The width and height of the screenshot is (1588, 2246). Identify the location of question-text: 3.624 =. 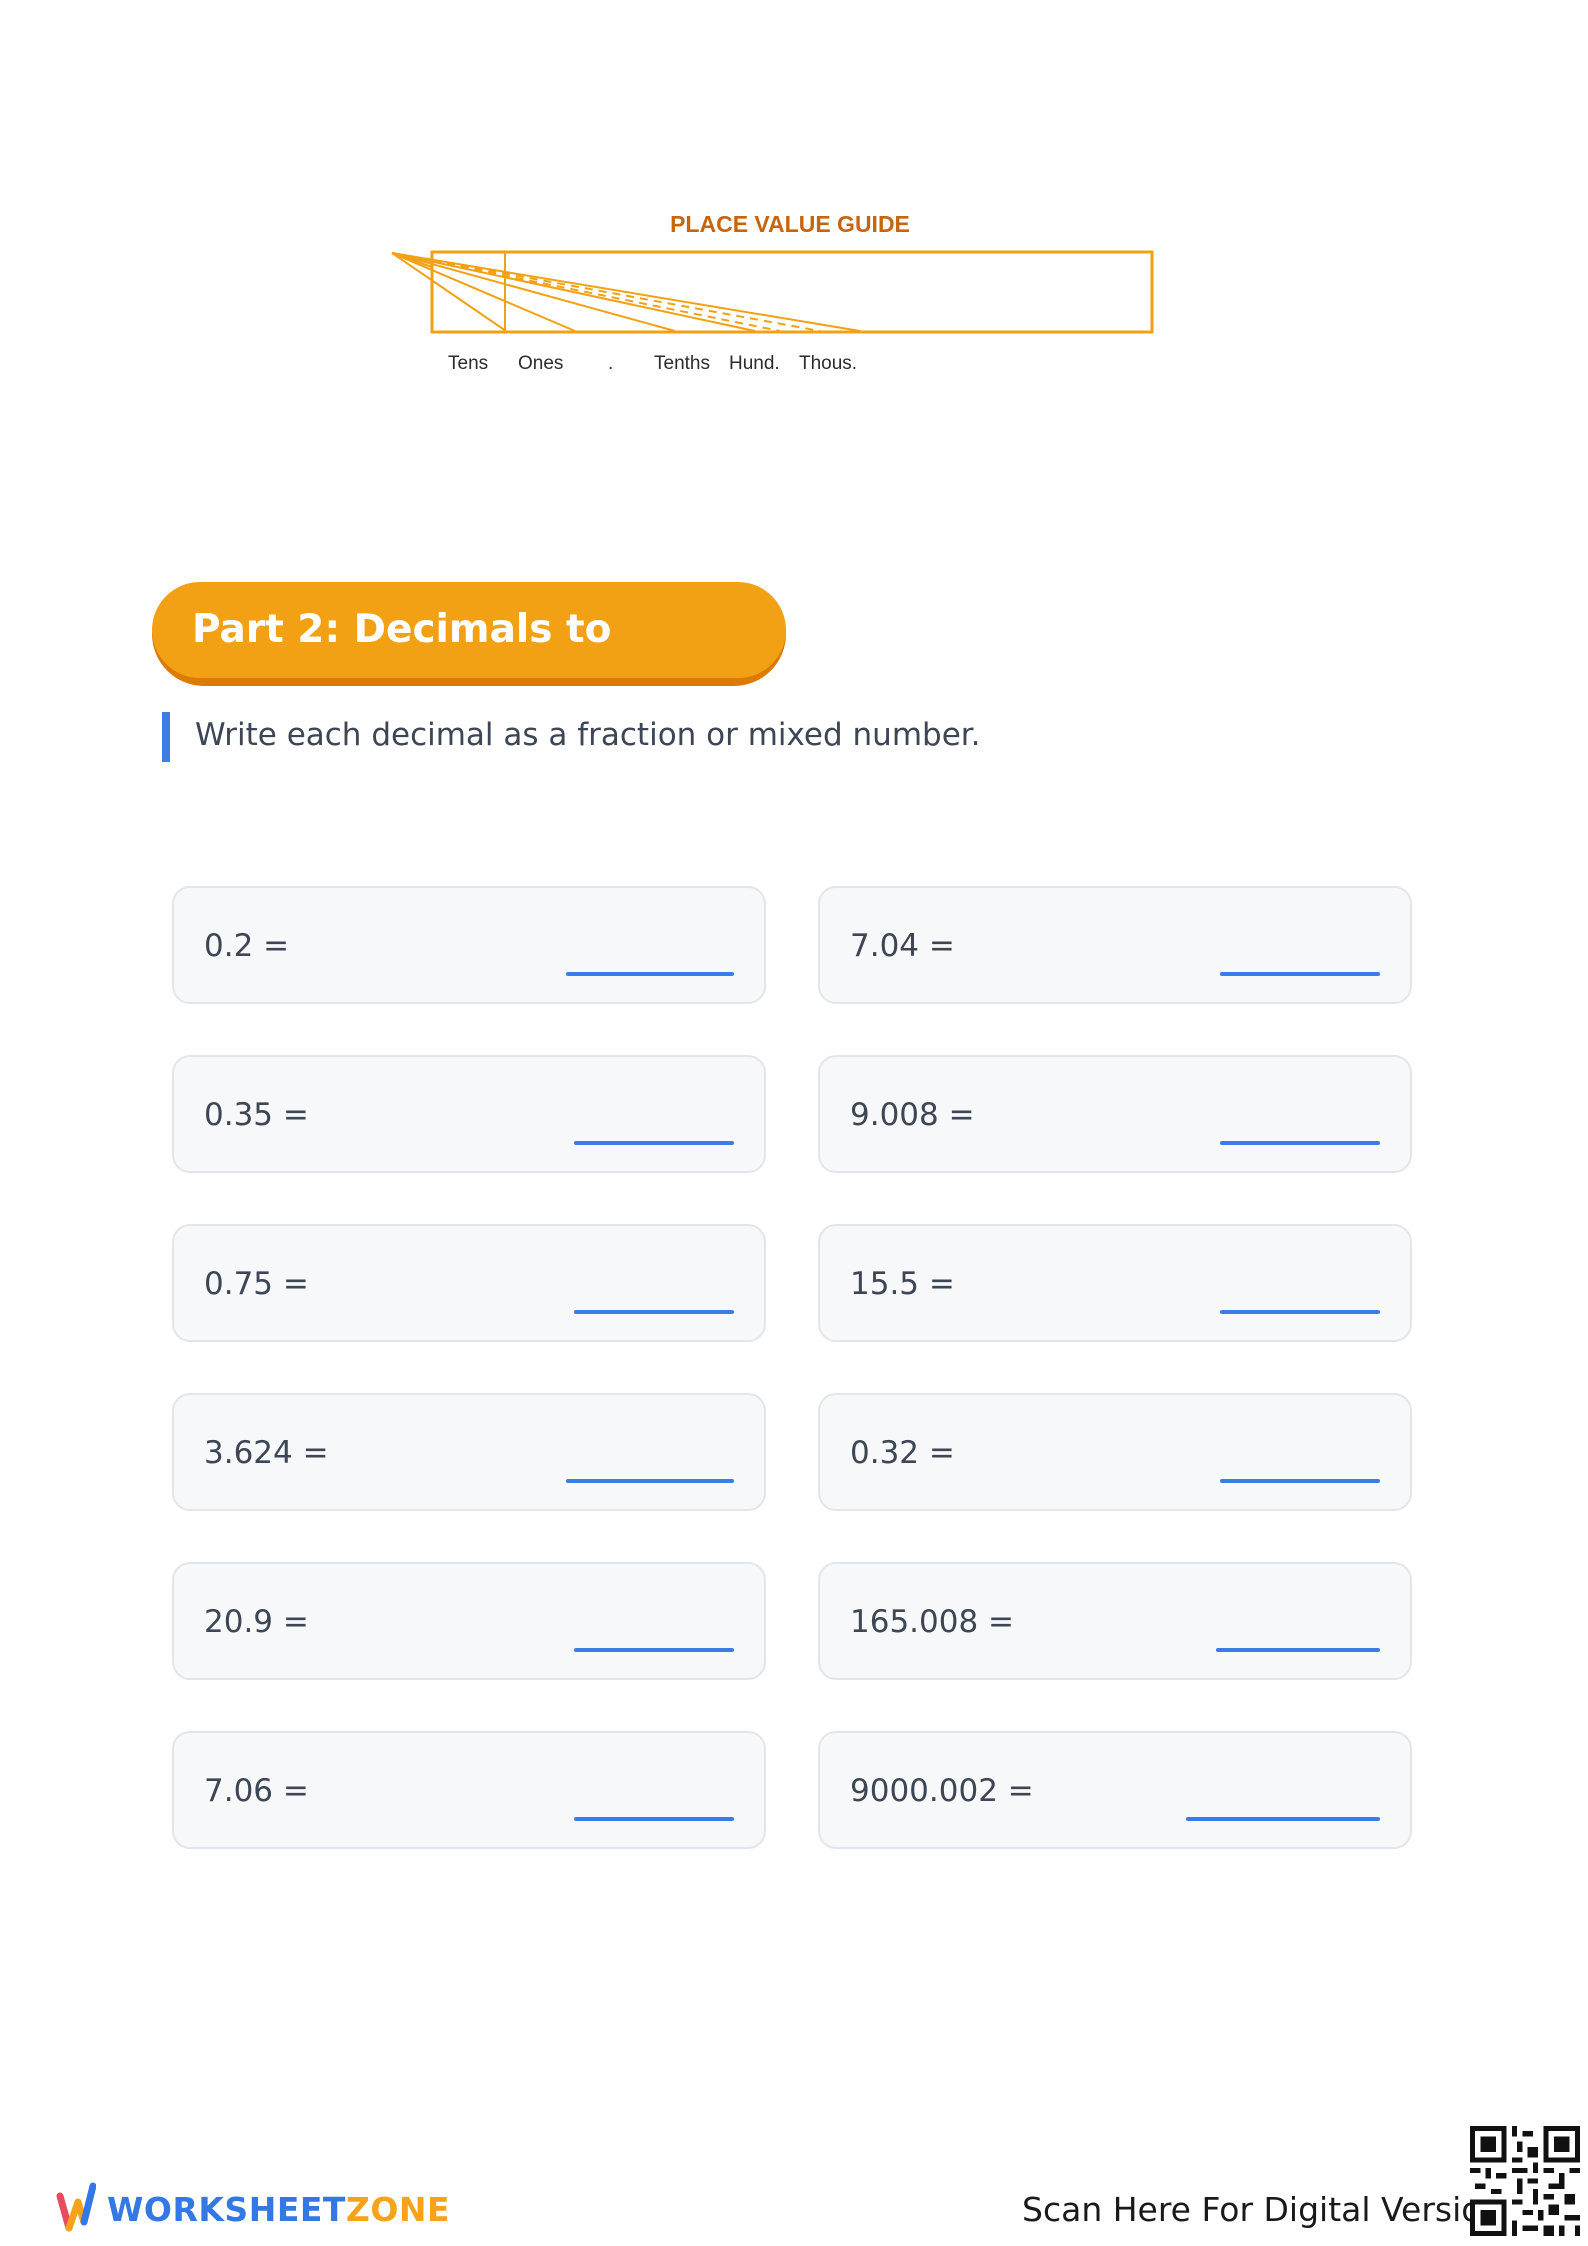
(266, 1453).